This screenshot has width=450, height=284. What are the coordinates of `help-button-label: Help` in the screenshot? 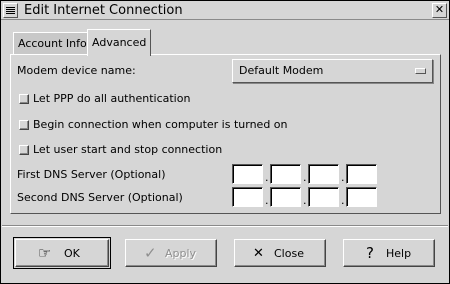 It's located at (399, 253).